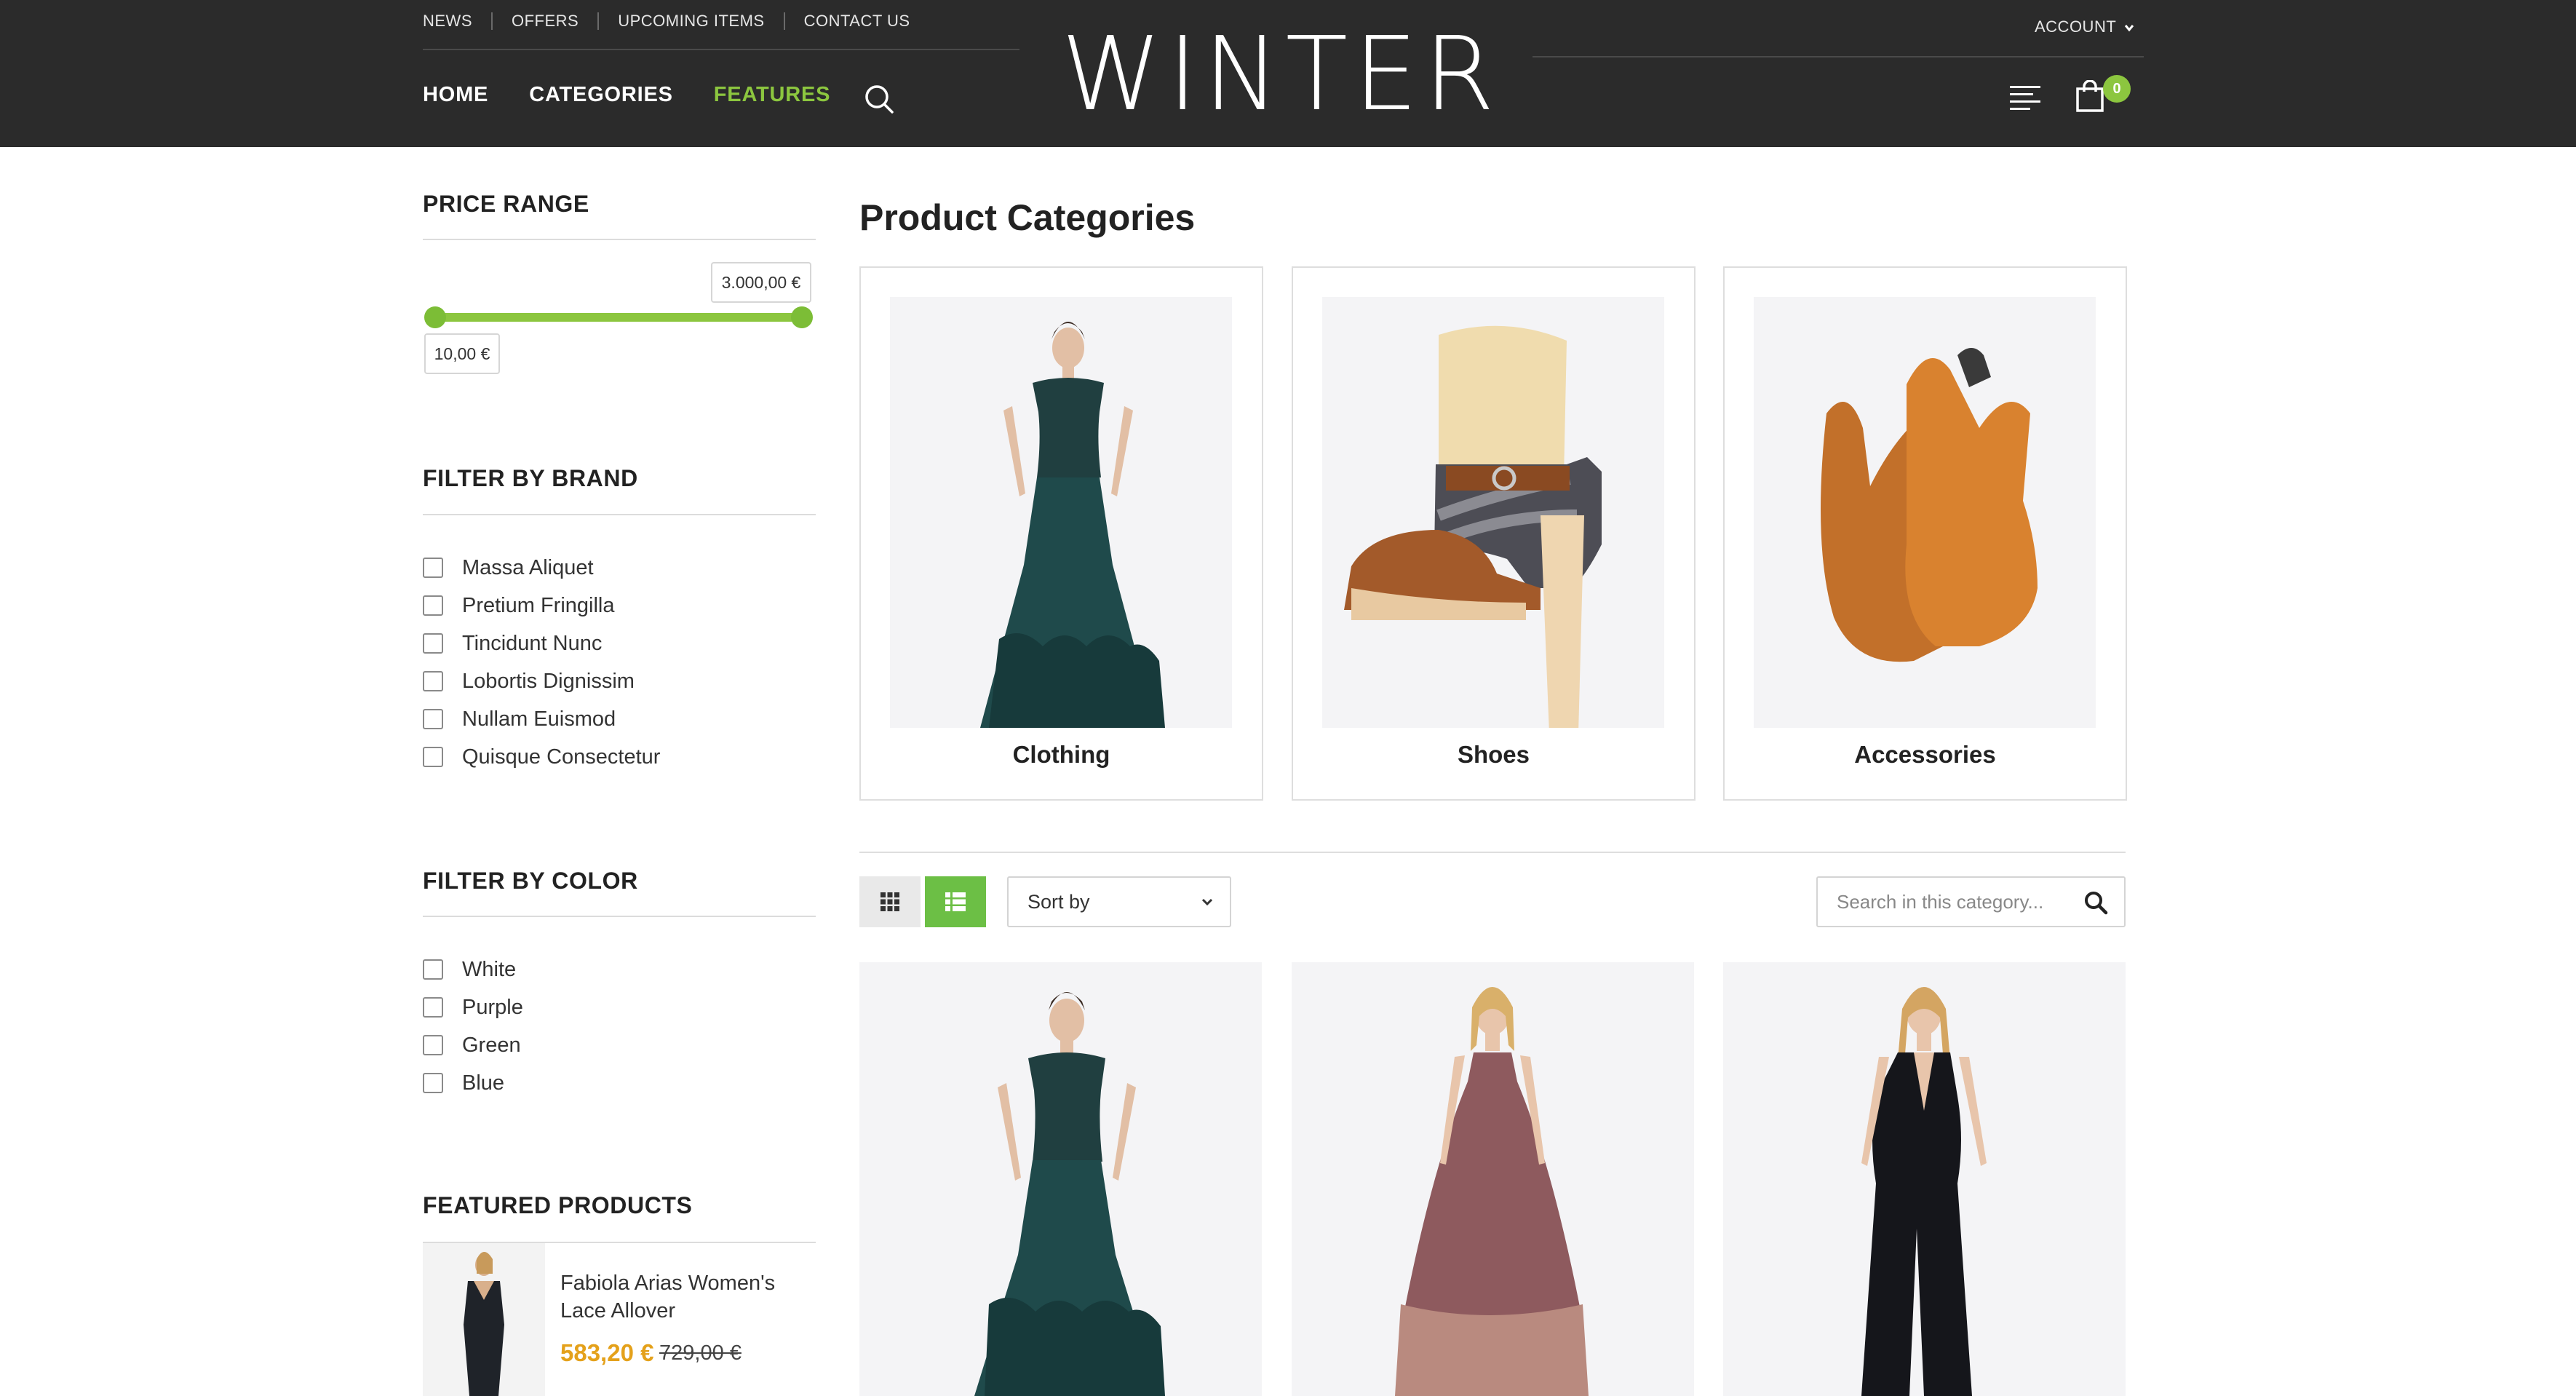  Describe the element at coordinates (489, 969) in the screenshot. I see `color-label: White` at that location.